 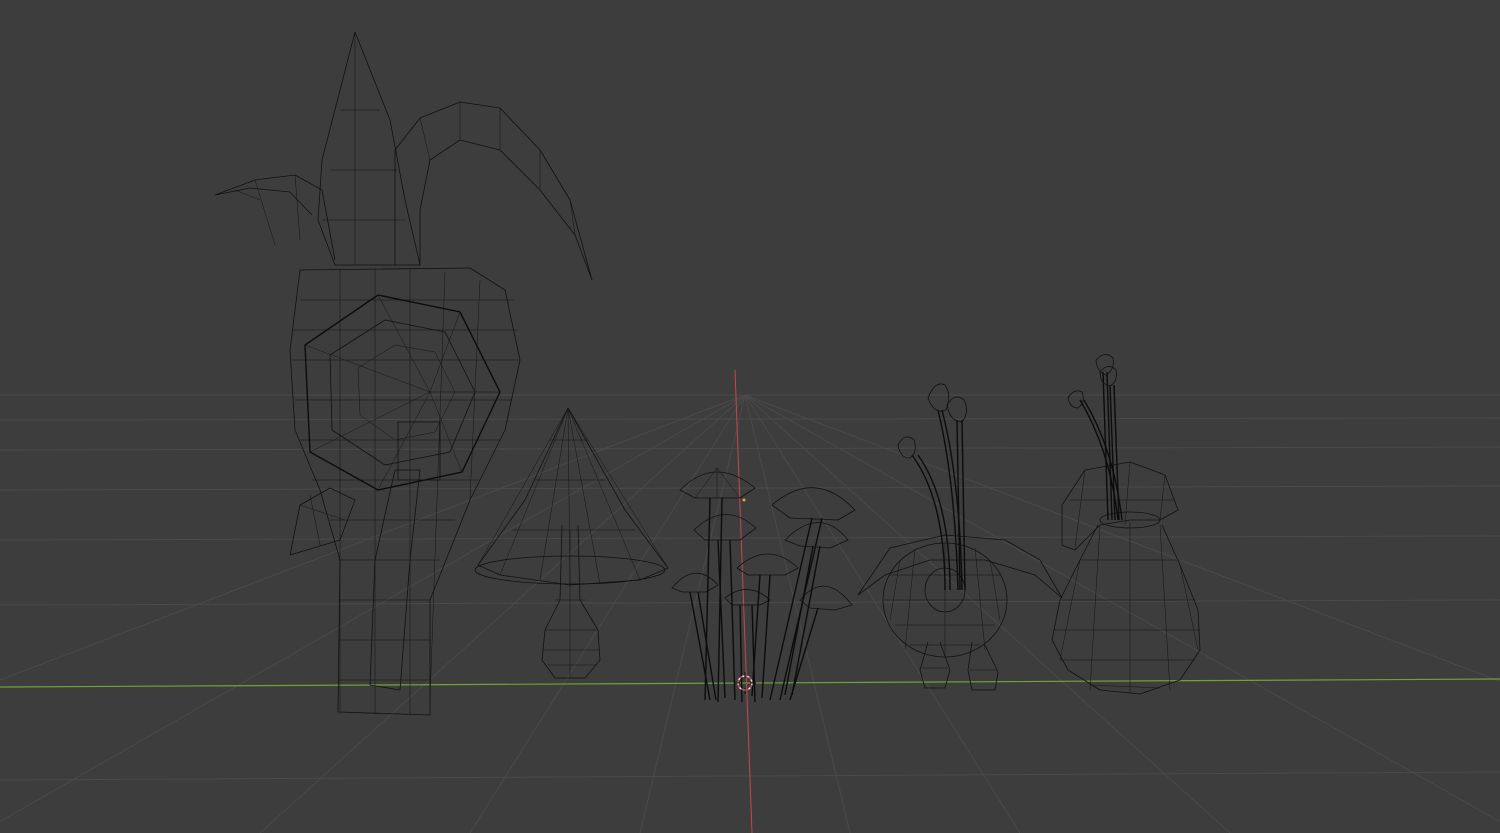 I want to click on pear-vase-plant-object, so click(x=1126, y=524).